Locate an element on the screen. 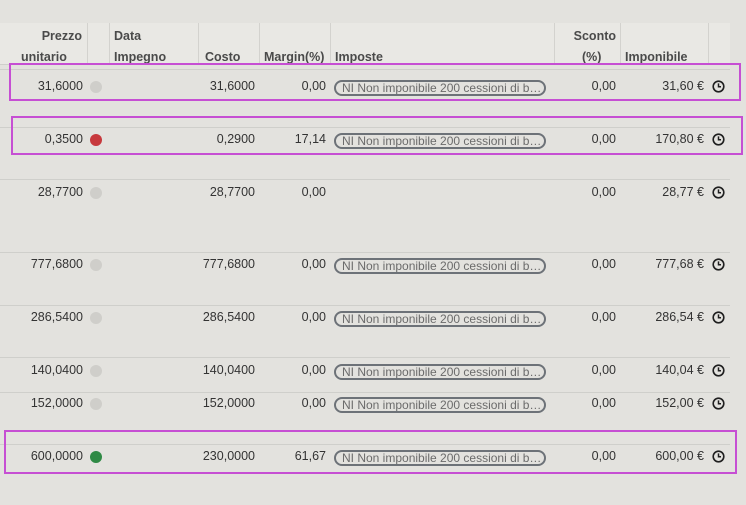 This screenshot has height=505, width=746. col-header-sconto: Sconto (%) is located at coordinates (588, 43).